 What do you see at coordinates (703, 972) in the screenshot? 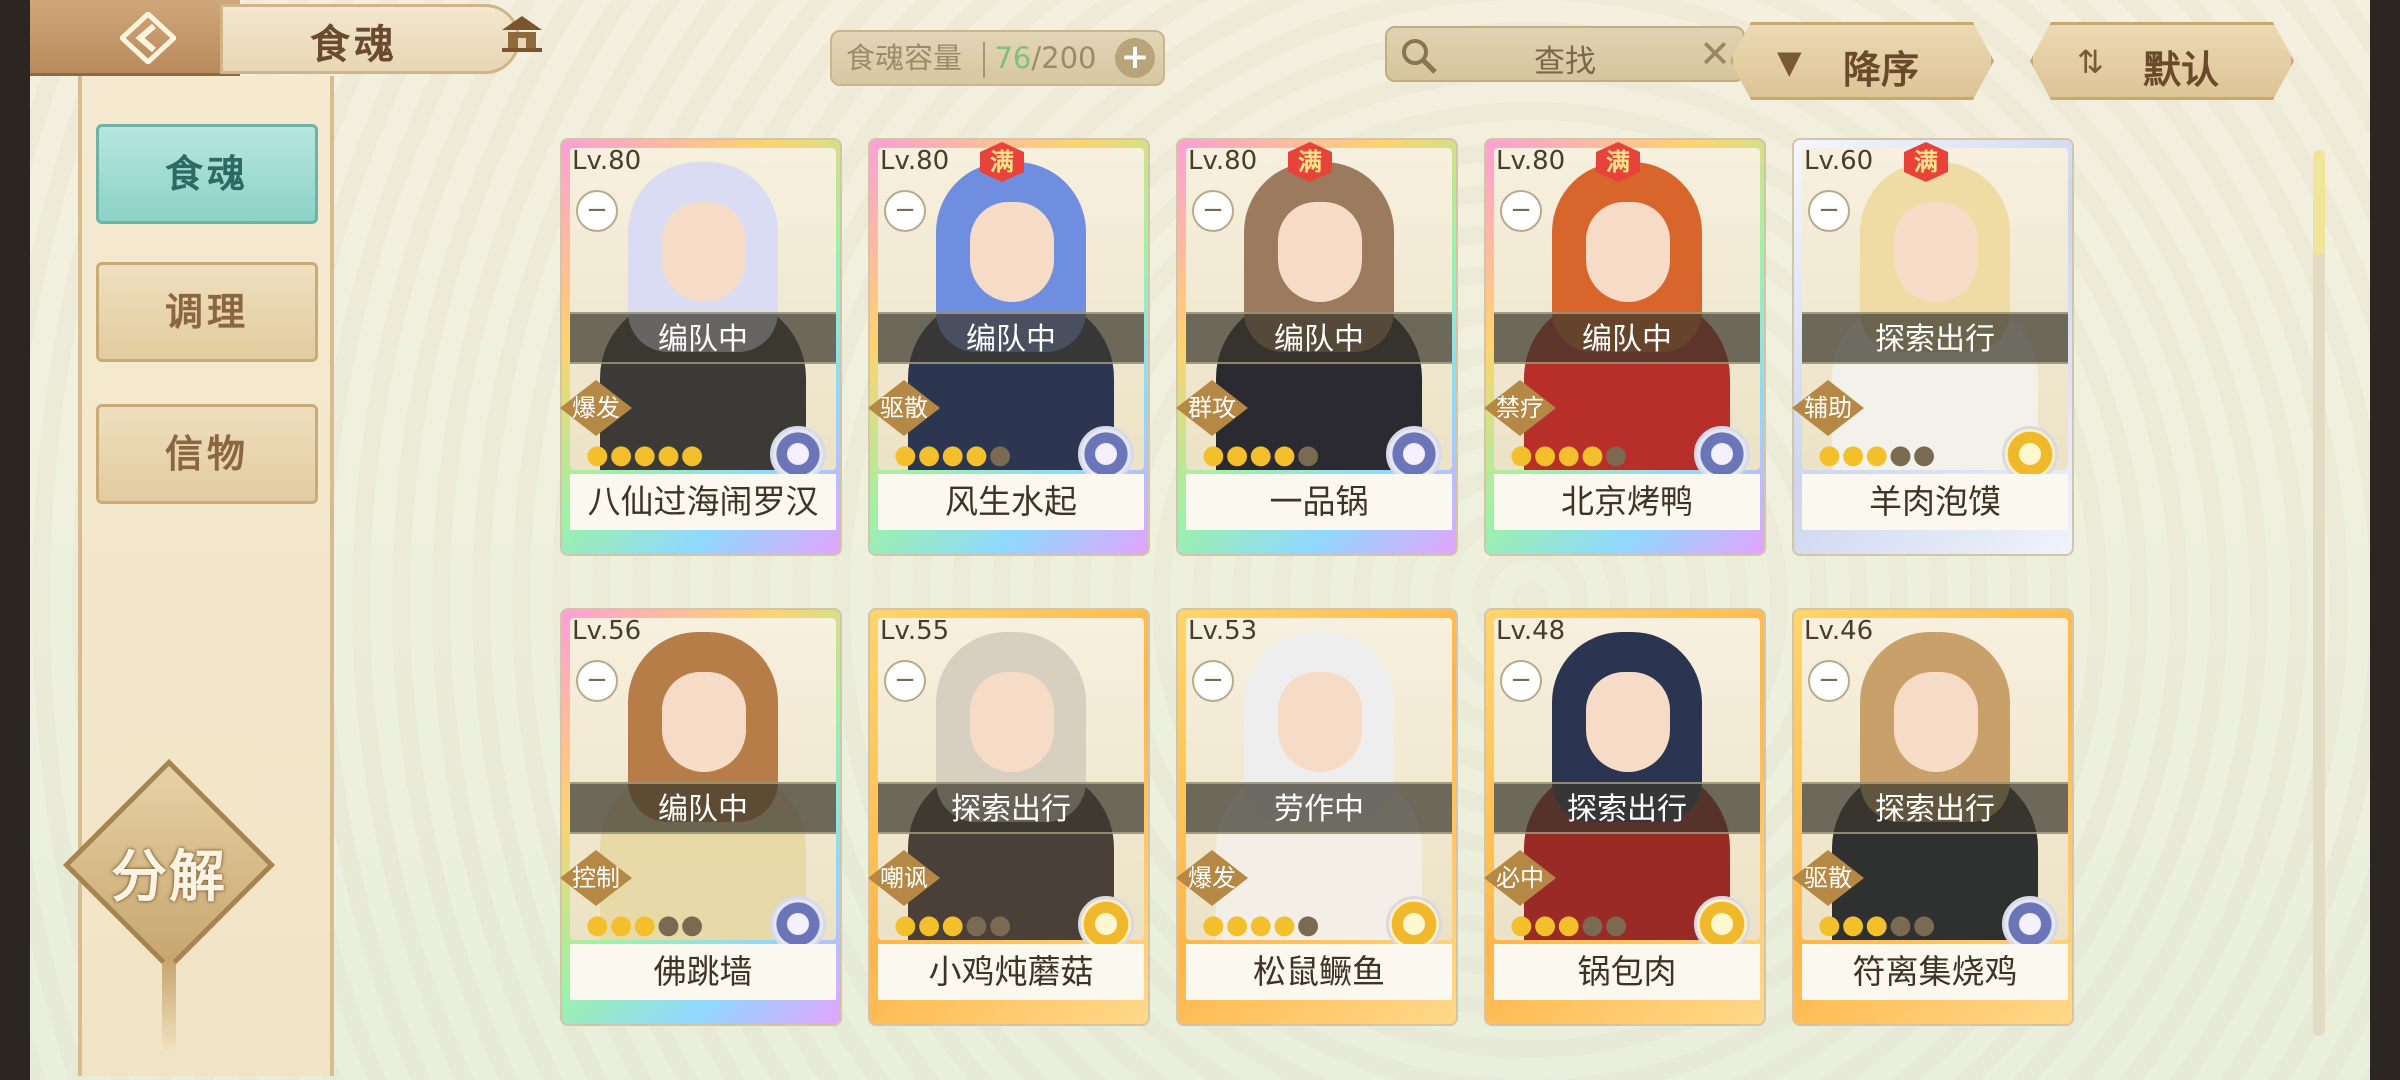
I see `food-soul-name: 佛跳墙` at bounding box center [703, 972].